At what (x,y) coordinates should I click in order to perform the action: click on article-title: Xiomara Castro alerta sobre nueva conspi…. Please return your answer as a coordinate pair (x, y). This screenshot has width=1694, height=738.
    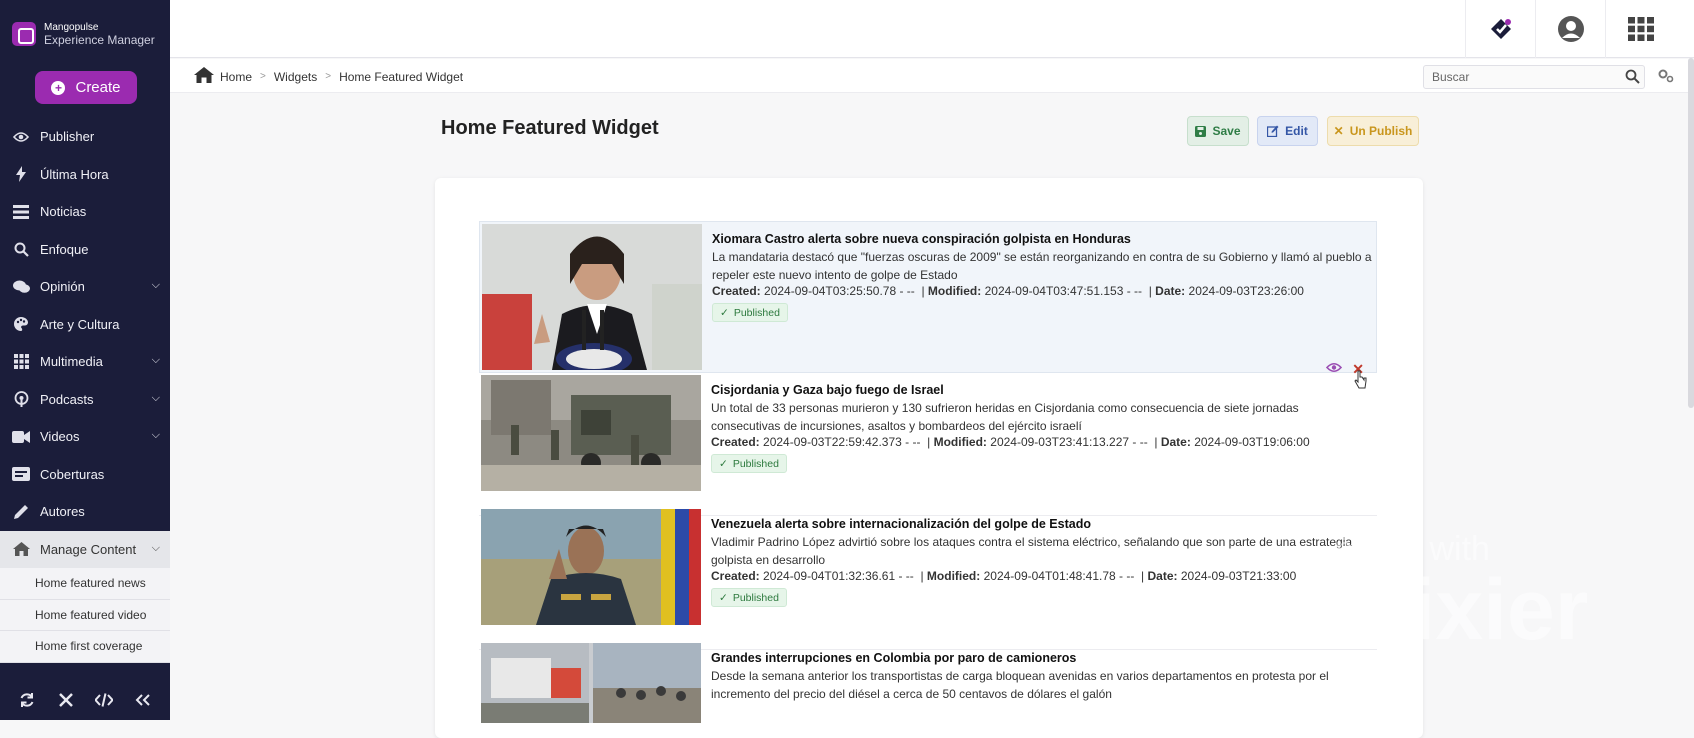
    Looking at the image, I should click on (1042, 239).